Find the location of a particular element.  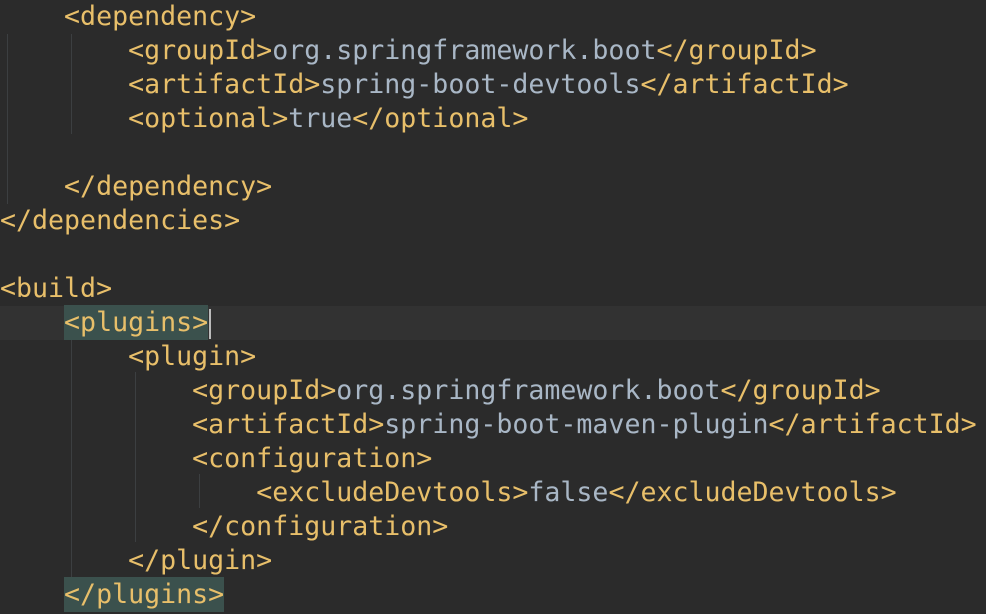

code-line: </dependency> is located at coordinates (493, 187).